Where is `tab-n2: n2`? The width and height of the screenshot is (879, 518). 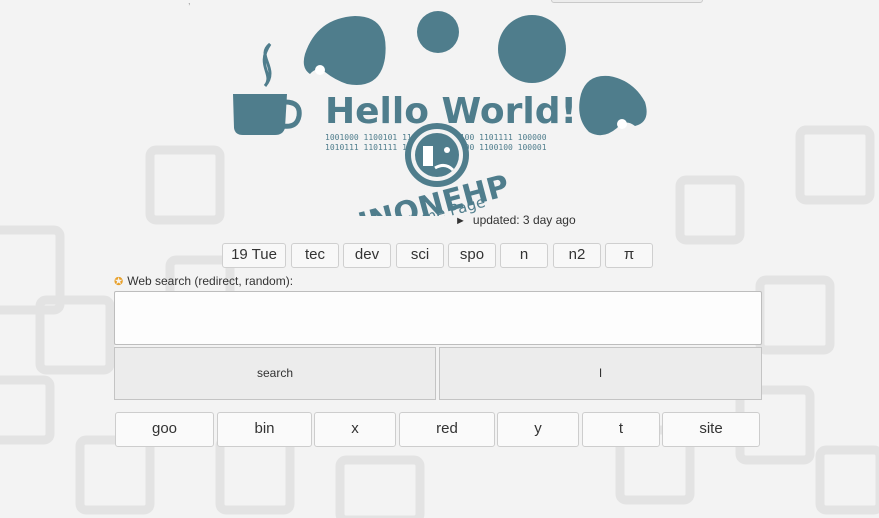
tab-n2: n2 is located at coordinates (577, 255).